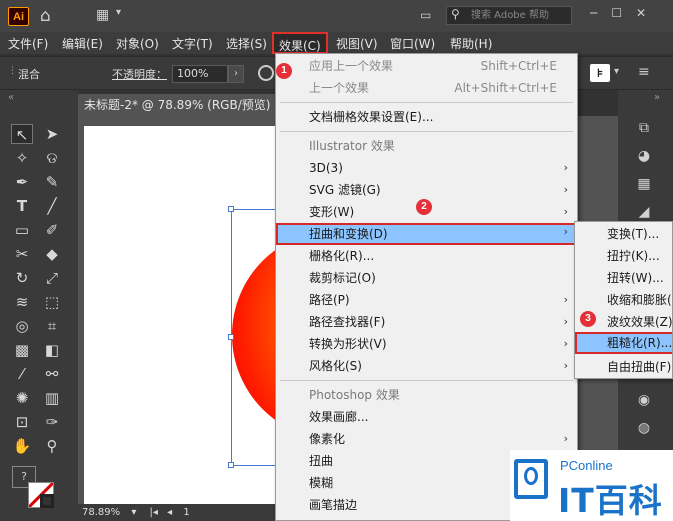 The width and height of the screenshot is (673, 521). Describe the element at coordinates (426, 66) in the screenshot. I see `menu-apply-last-effect: 应用上一个效果 Shift+Ctrl+E` at that location.